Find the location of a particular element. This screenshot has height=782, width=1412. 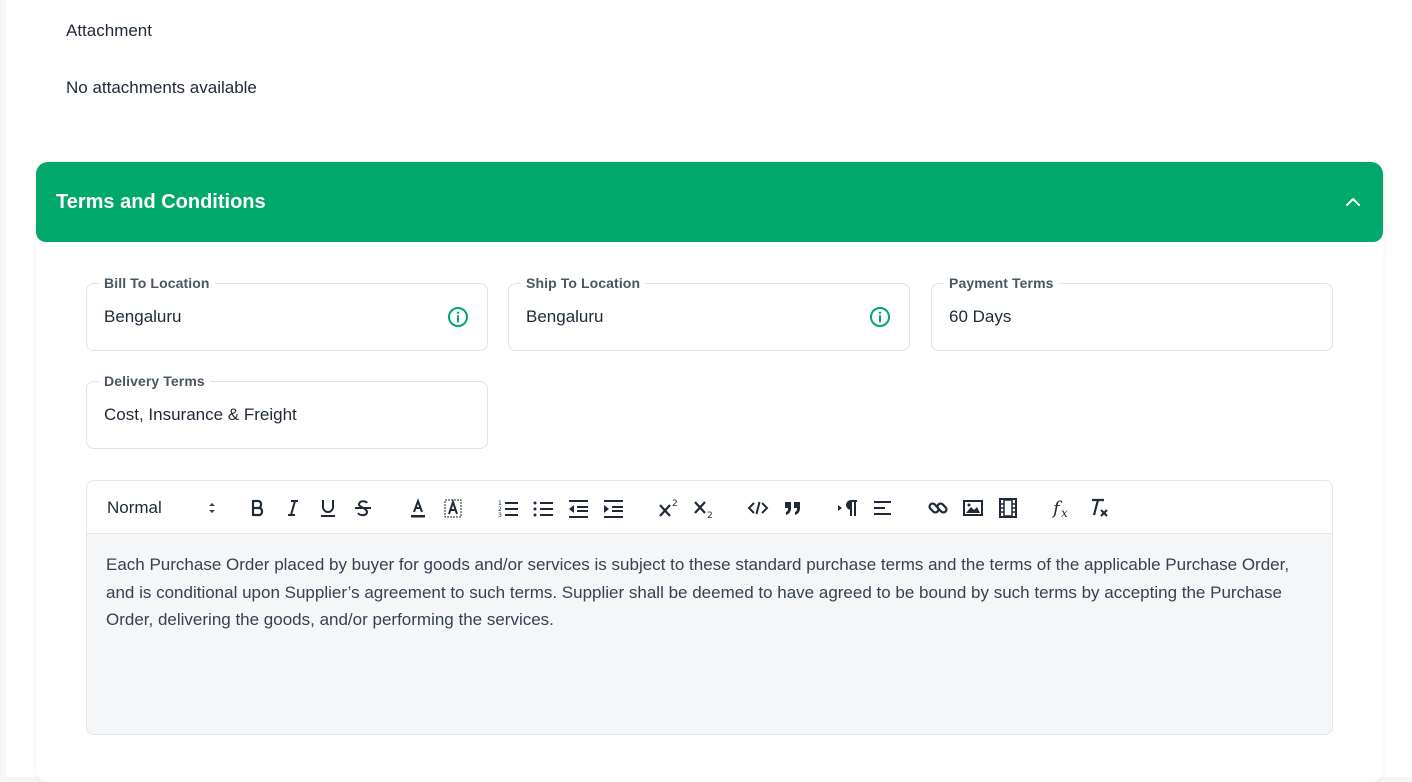

superscript-icon: 2 is located at coordinates (668, 508).